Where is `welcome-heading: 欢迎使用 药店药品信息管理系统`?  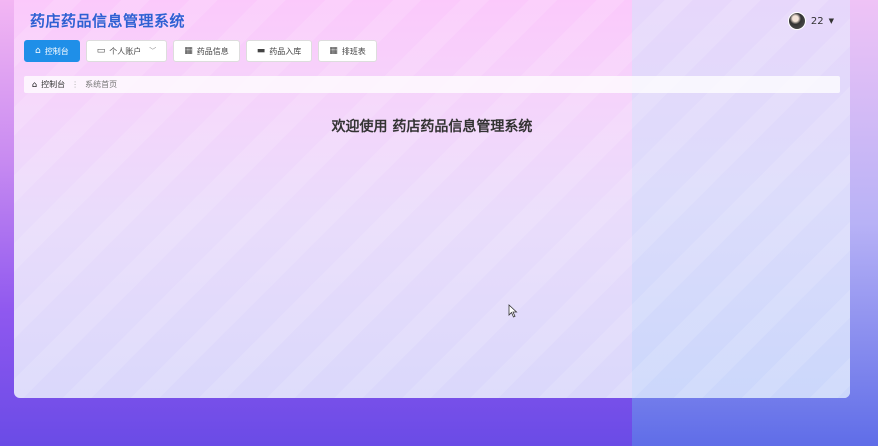 welcome-heading: 欢迎使用 药店药品信息管理系统 is located at coordinates (432, 127).